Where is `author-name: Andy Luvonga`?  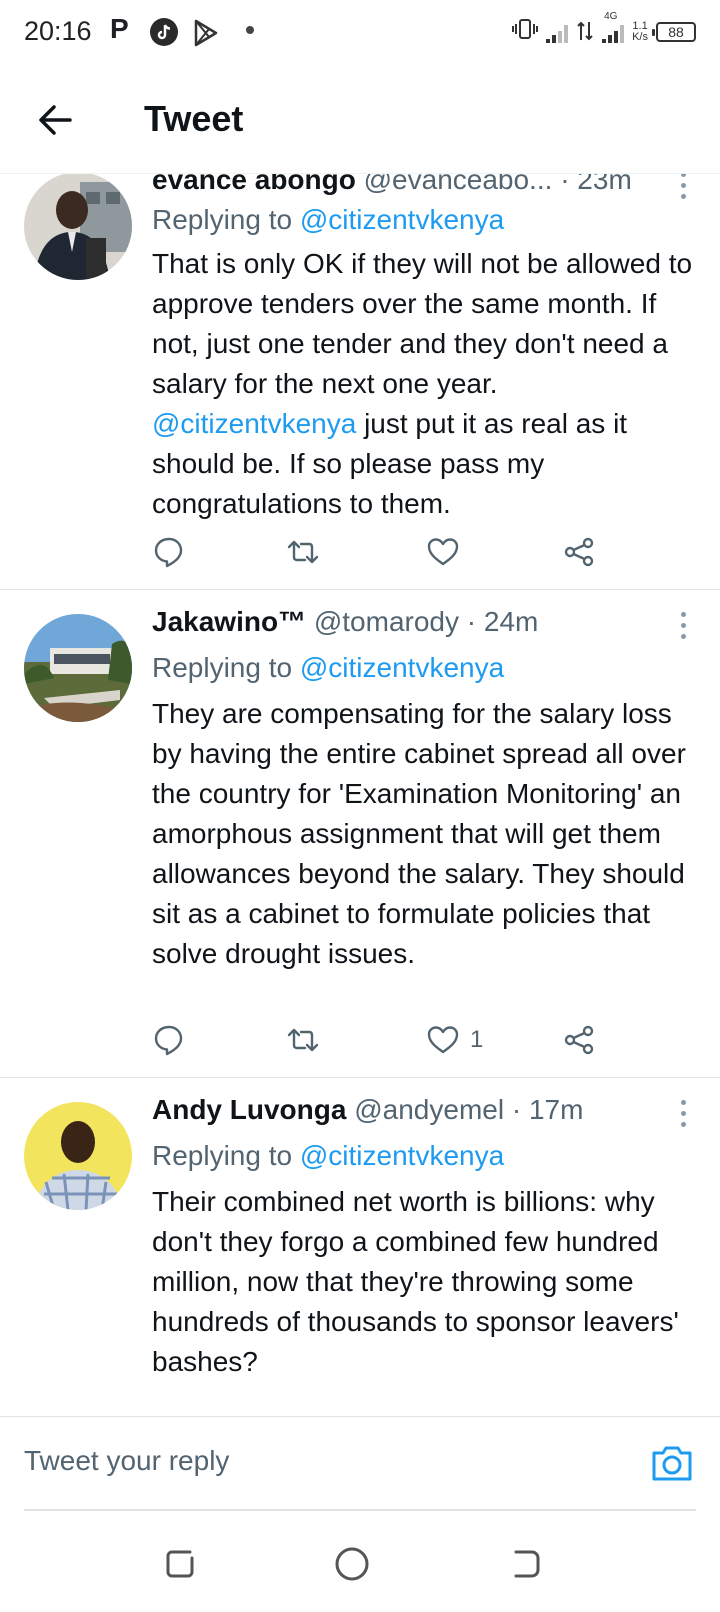
author-name: Andy Luvonga is located at coordinates (249, 1109).